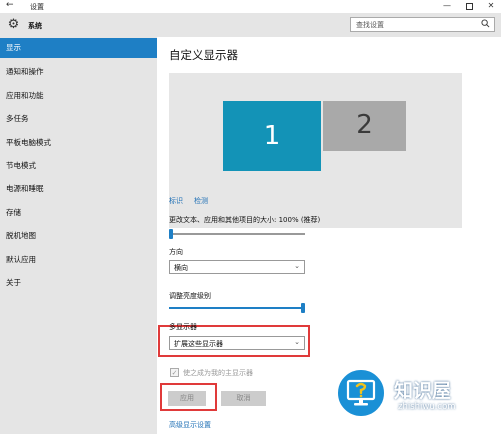 The height and width of the screenshot is (434, 501). Describe the element at coordinates (250, 6) in the screenshot. I see `title-bar: ← 设置 — ✕` at that location.